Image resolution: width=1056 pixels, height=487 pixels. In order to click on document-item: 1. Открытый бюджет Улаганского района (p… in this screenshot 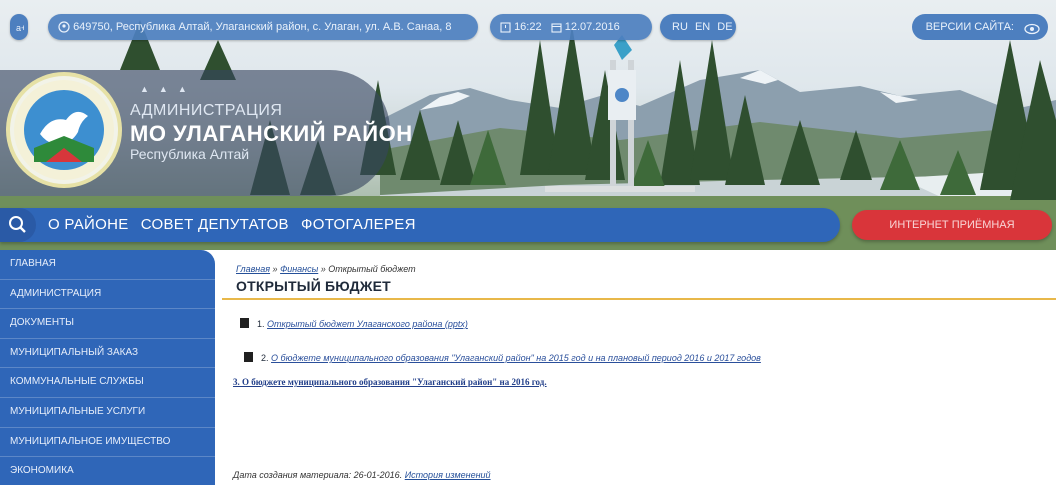, I will do `click(354, 323)`.